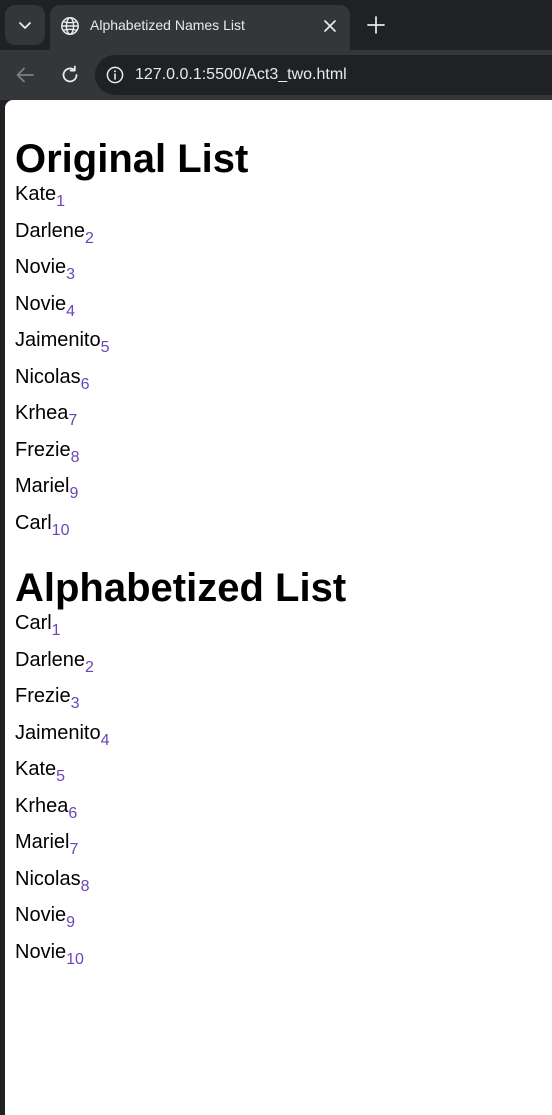  I want to click on tab-search-button, so click(25, 25).